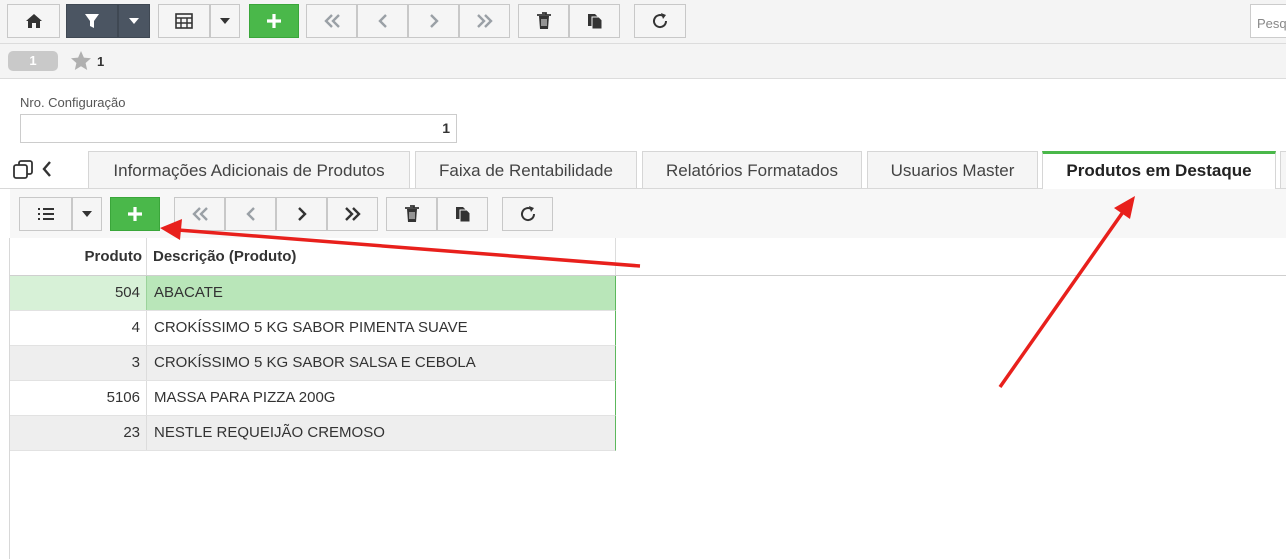 This screenshot has height=559, width=1286. I want to click on last-record-button, so click(484, 21).